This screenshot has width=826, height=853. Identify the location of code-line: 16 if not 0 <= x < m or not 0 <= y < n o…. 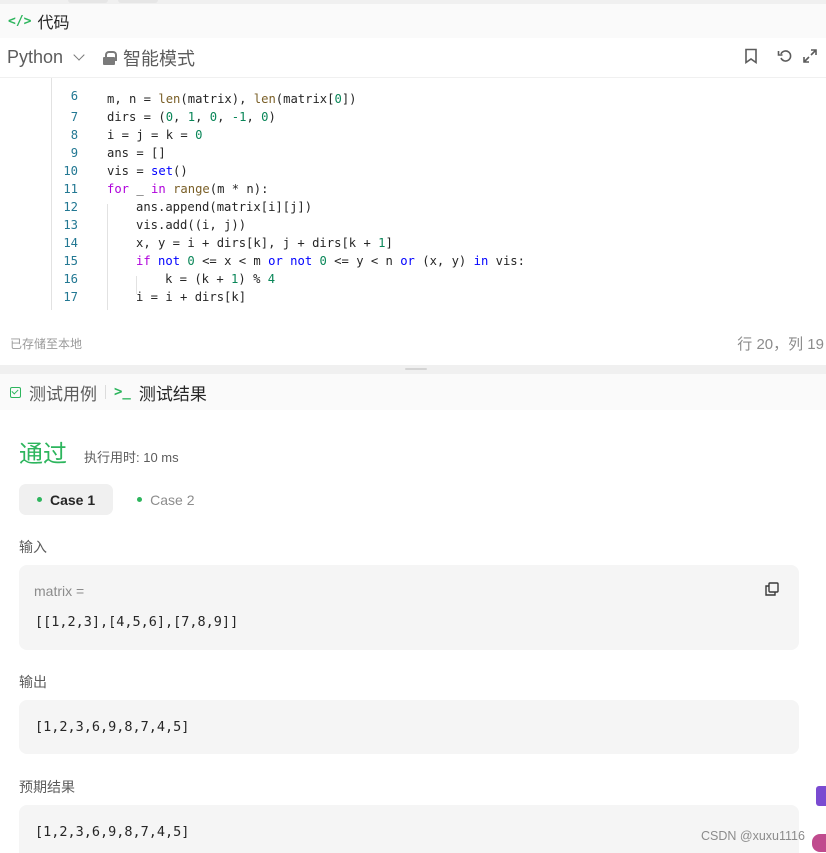
(262, 269).